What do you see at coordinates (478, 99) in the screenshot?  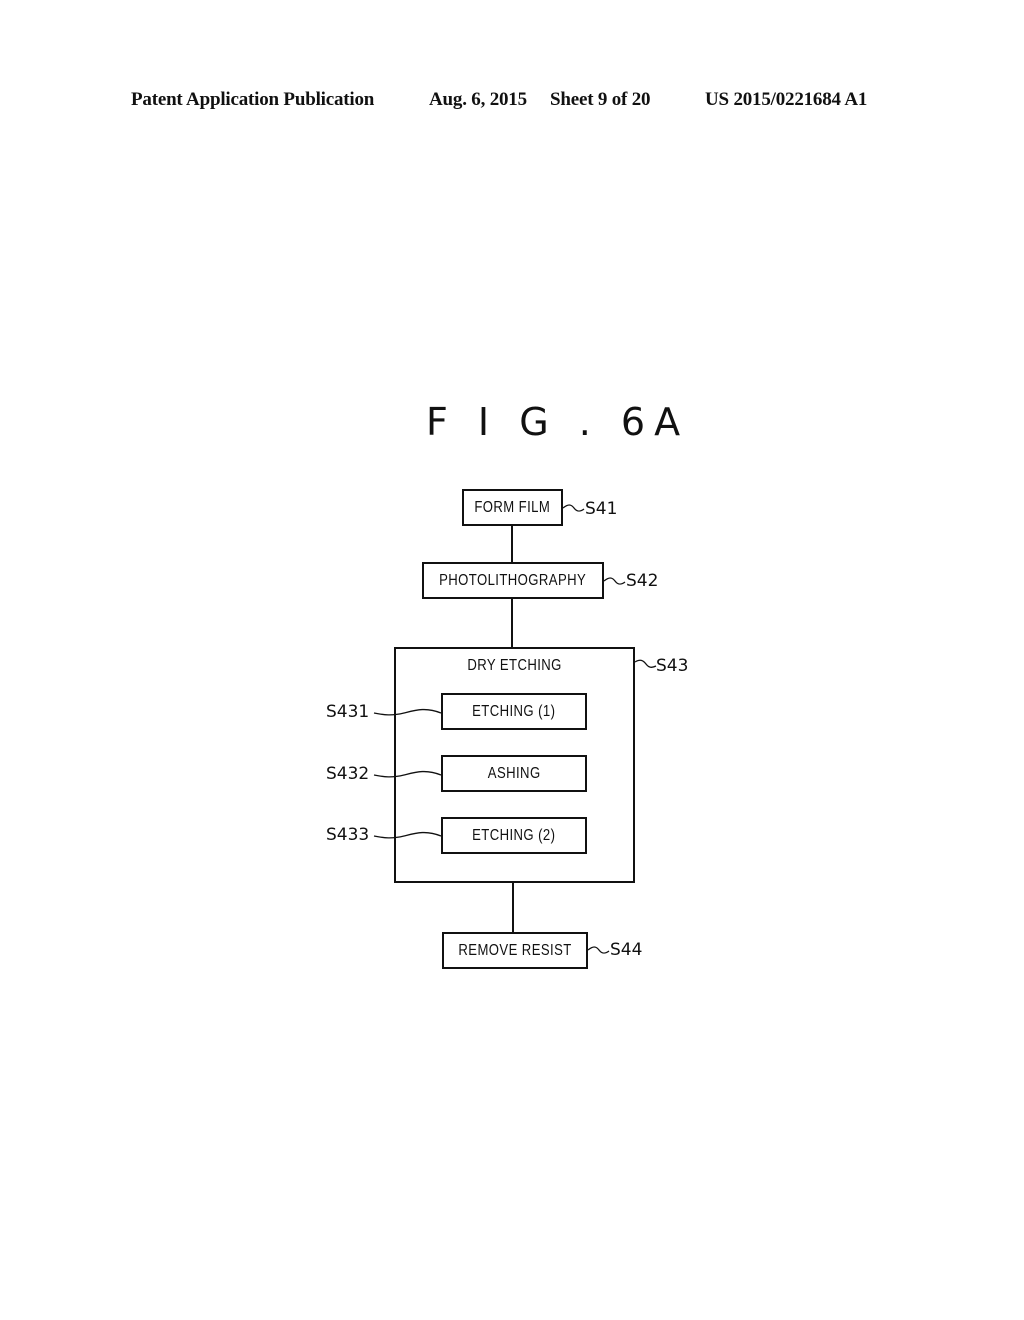 I see `publication-date: Aug. 6, 2015` at bounding box center [478, 99].